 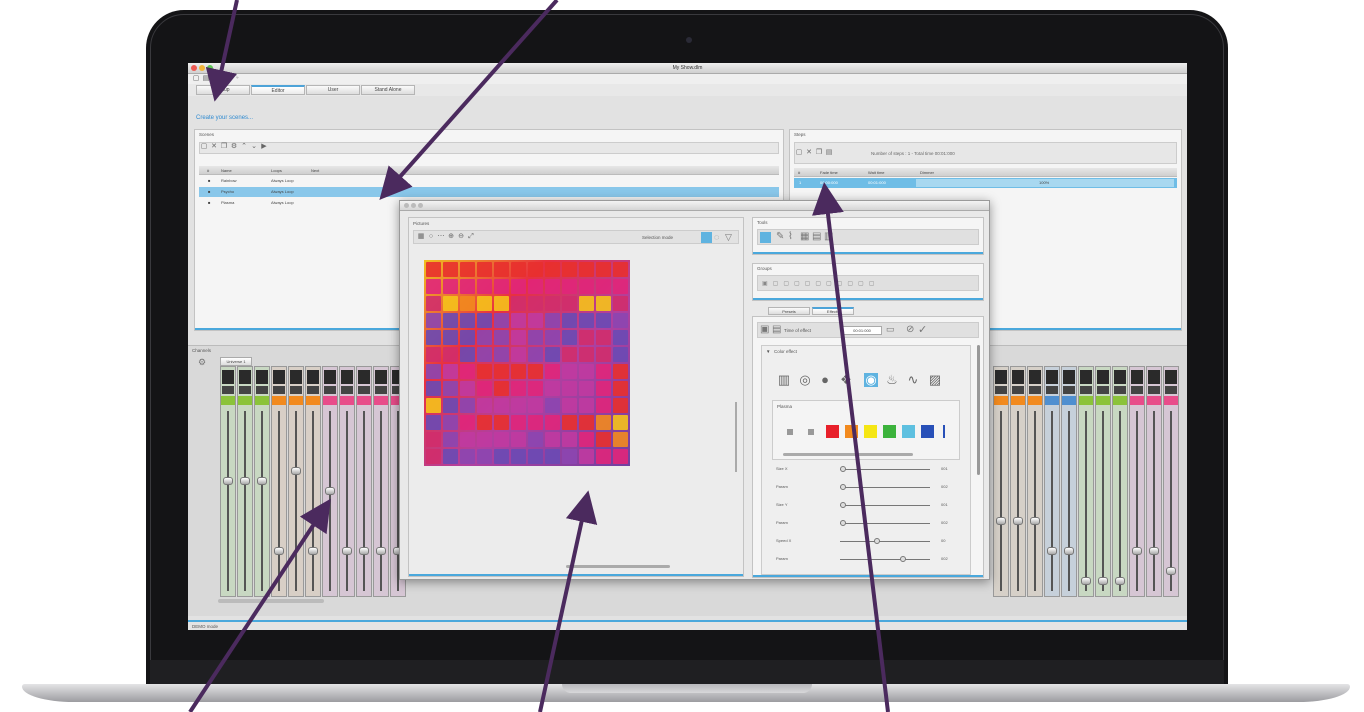 I want to click on arrow-to-pictures, so click(x=568, y=601).